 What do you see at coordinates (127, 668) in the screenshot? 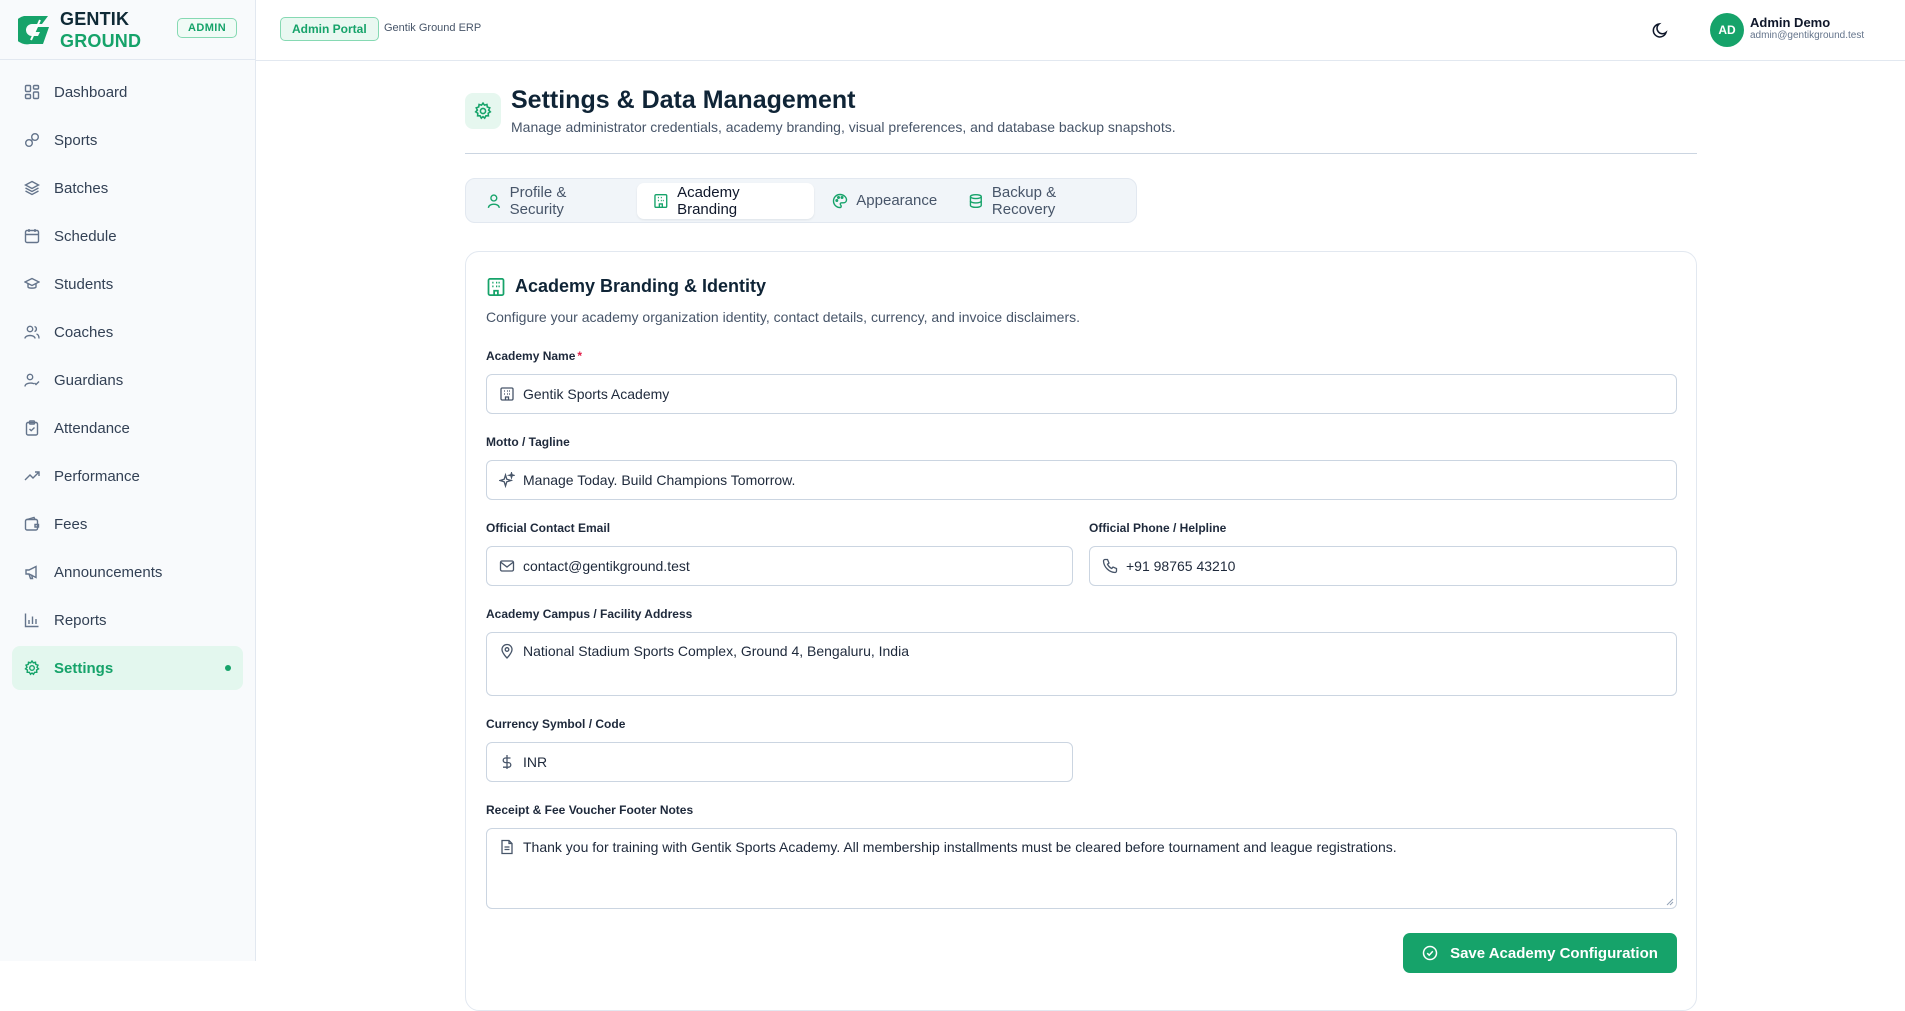
I see `sidebar-item-settings: Settings` at bounding box center [127, 668].